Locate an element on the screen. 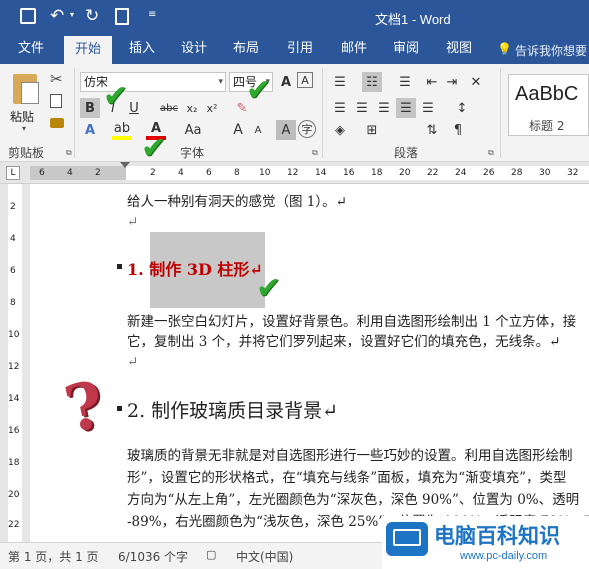 The height and width of the screenshot is (569, 589). increase-indent-icon: ⇥ is located at coordinates (452, 82).